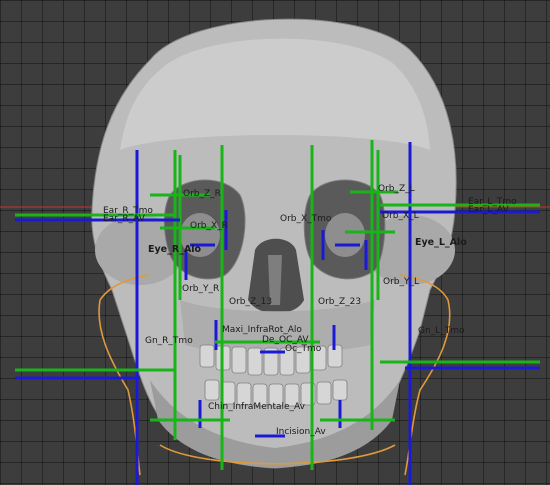 The image size is (550, 485). What do you see at coordinates (488, 210) in the screenshot?
I see `label-ear-l-av: Ear_L_AV` at bounding box center [488, 210].